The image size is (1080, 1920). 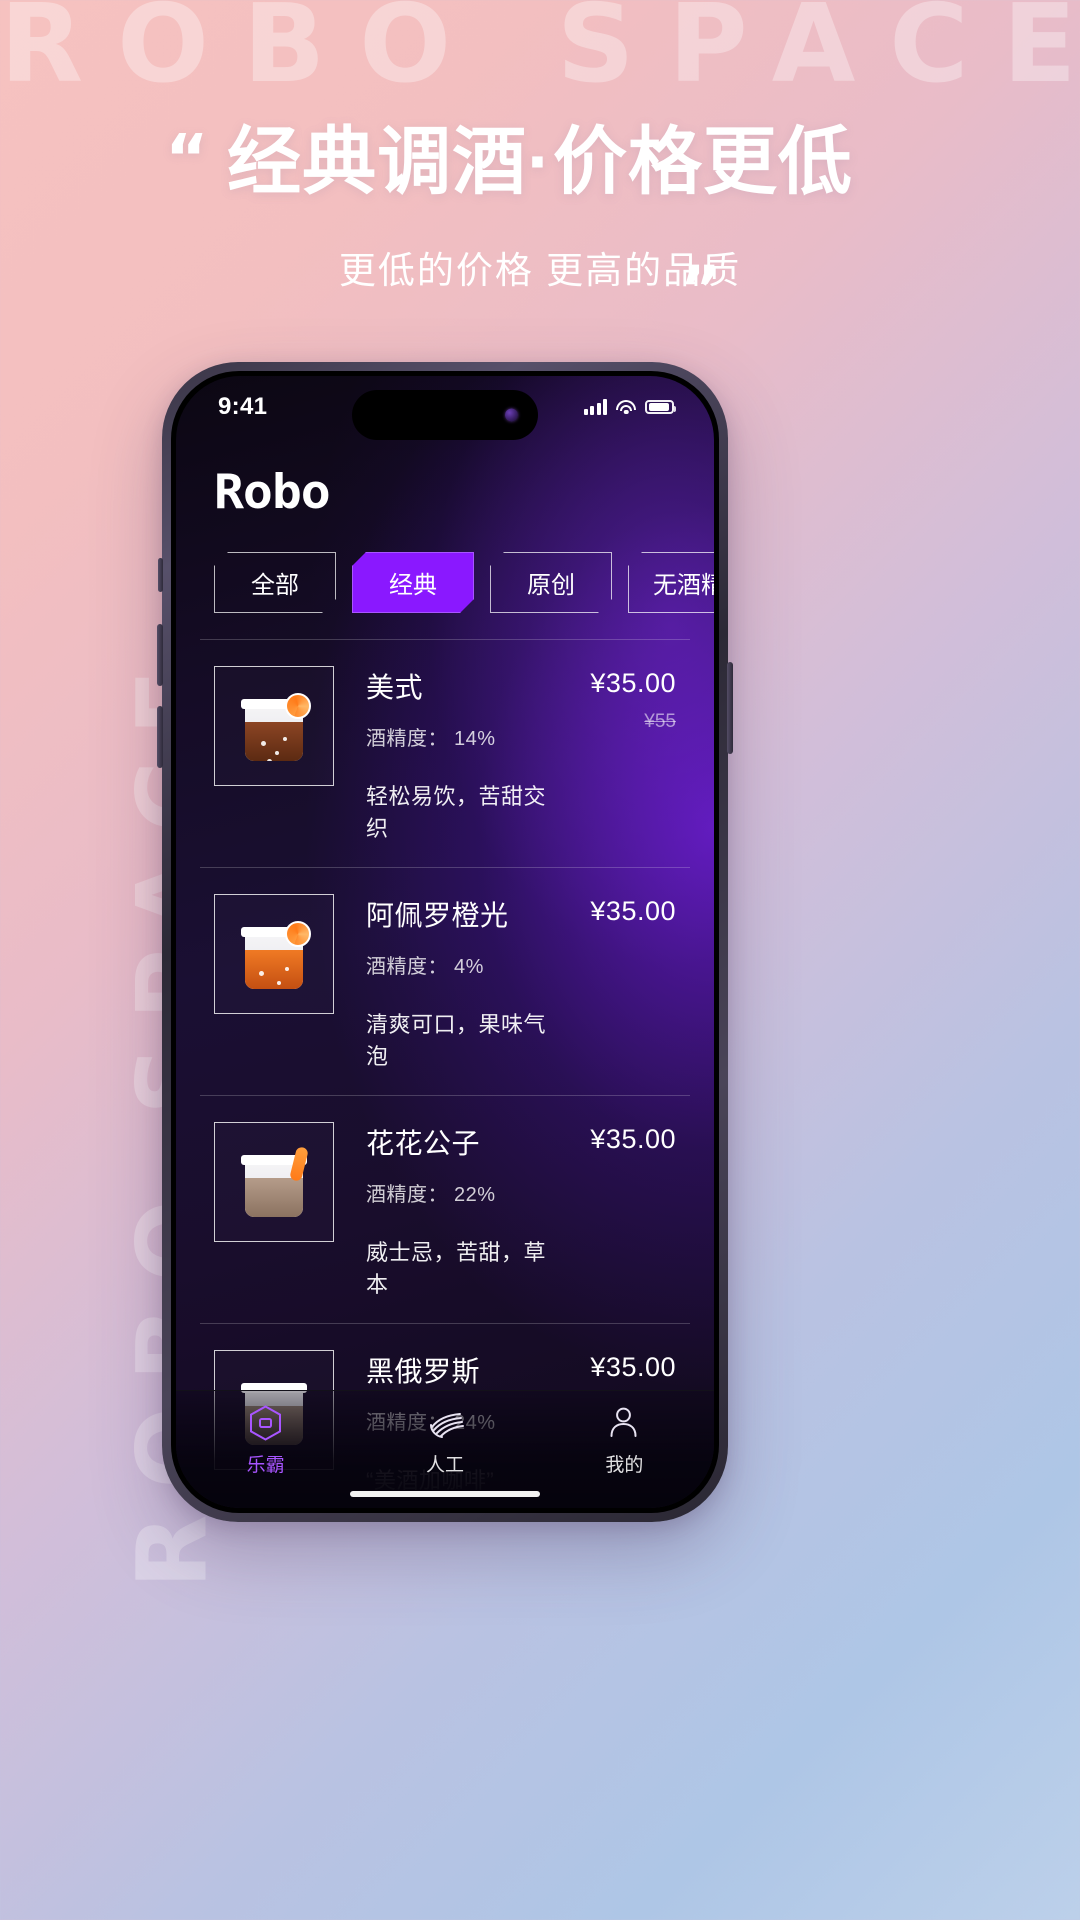 What do you see at coordinates (445, 1494) in the screenshot?
I see `home-indicator` at bounding box center [445, 1494].